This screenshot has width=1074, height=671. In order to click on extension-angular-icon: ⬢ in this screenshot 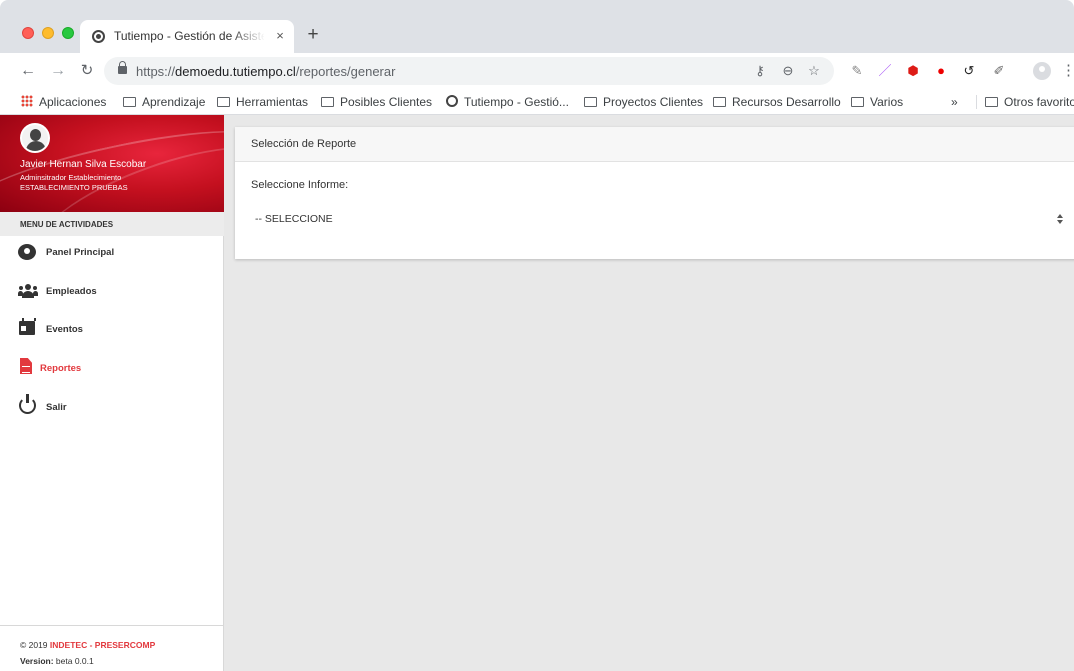, I will do `click(913, 71)`.